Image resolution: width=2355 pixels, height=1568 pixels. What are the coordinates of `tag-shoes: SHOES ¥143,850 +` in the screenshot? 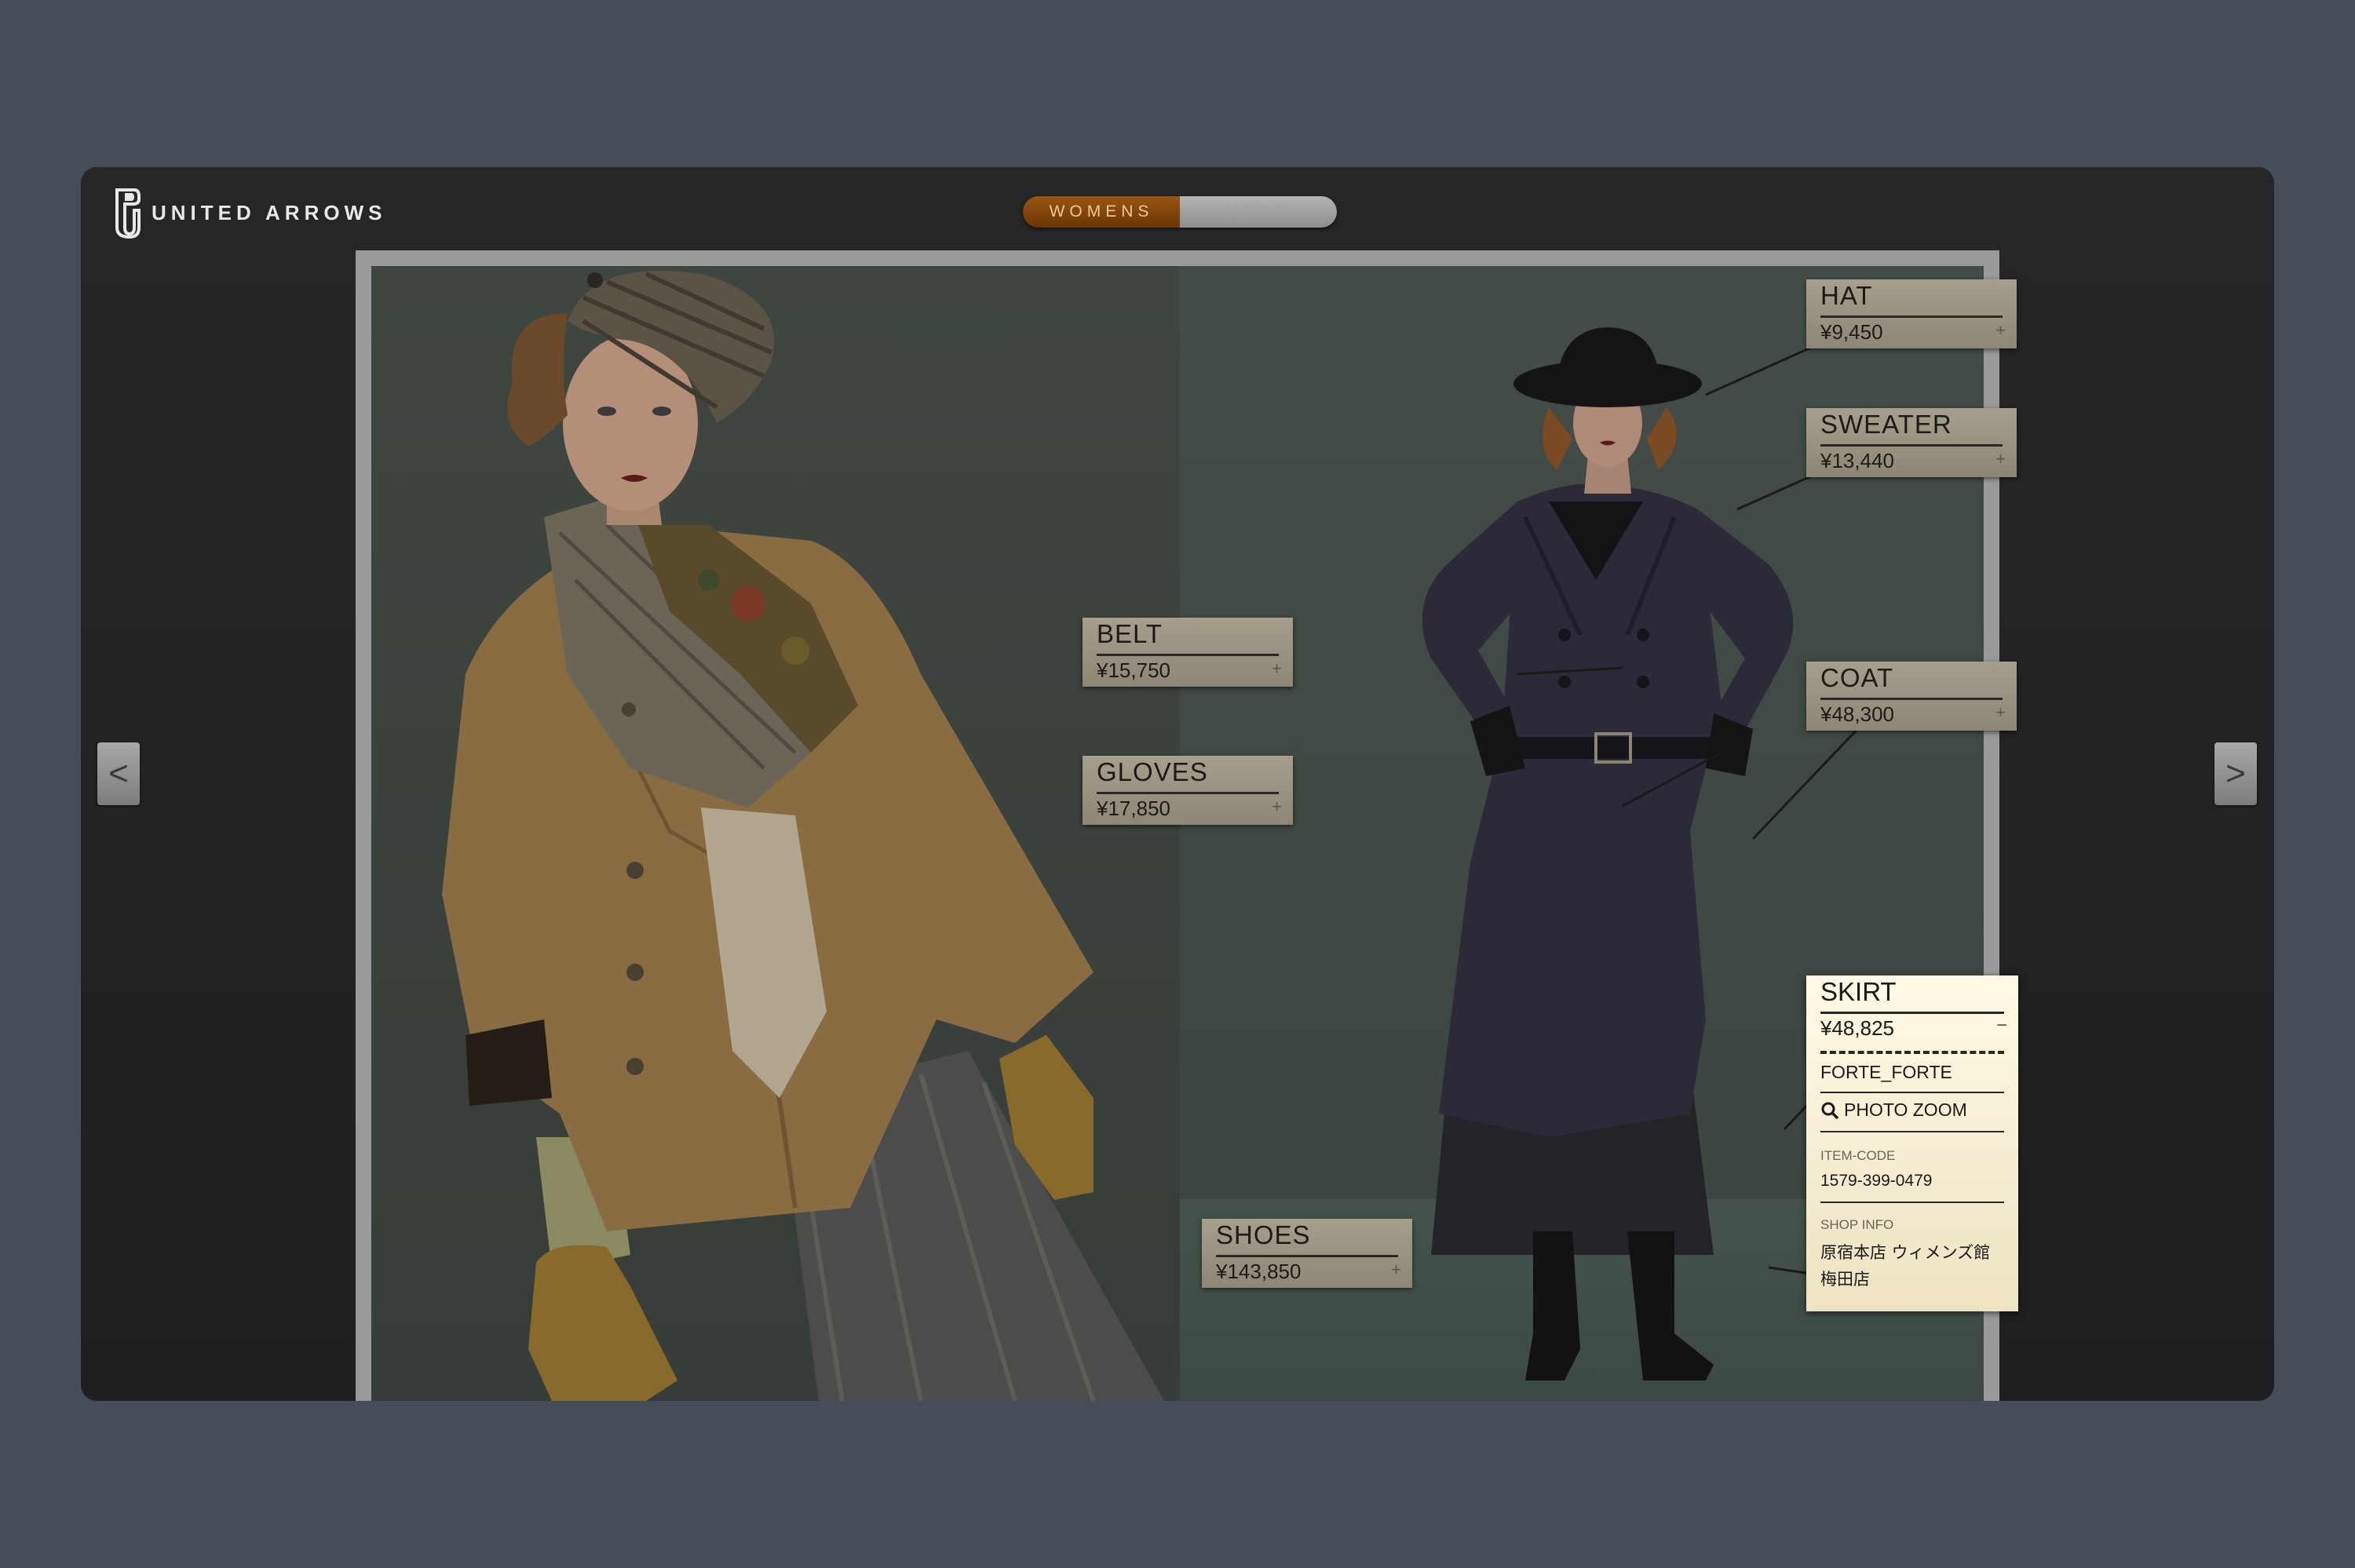 It's located at (1307, 1253).